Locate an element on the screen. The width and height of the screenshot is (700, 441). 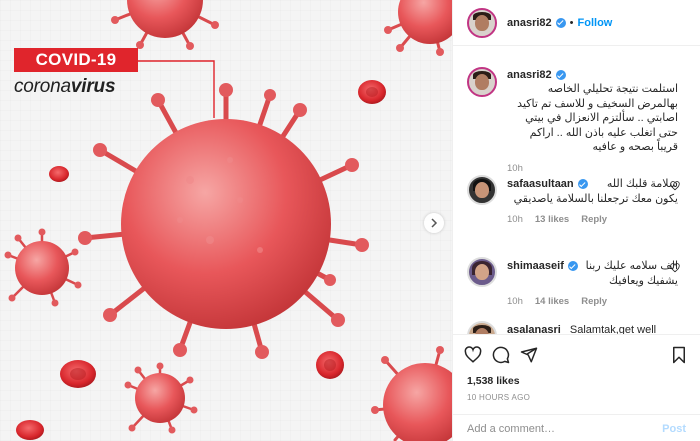
add-comment-bar: Add a comment… Post is located at coordinates (576, 427).